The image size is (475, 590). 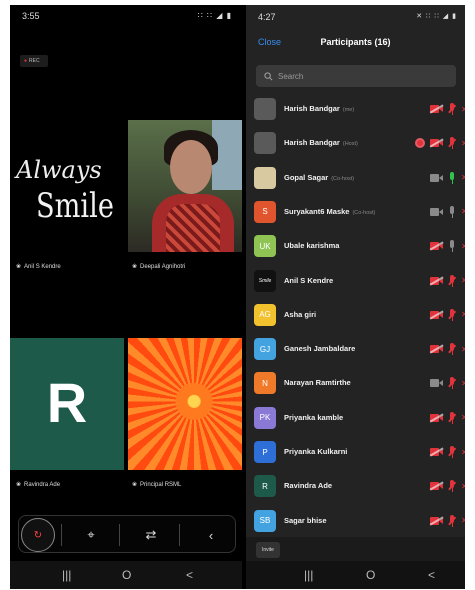 I want to click on signal-battery-icons: ✕ ∷ ∷ ◢ ▮, so click(x=436, y=16).